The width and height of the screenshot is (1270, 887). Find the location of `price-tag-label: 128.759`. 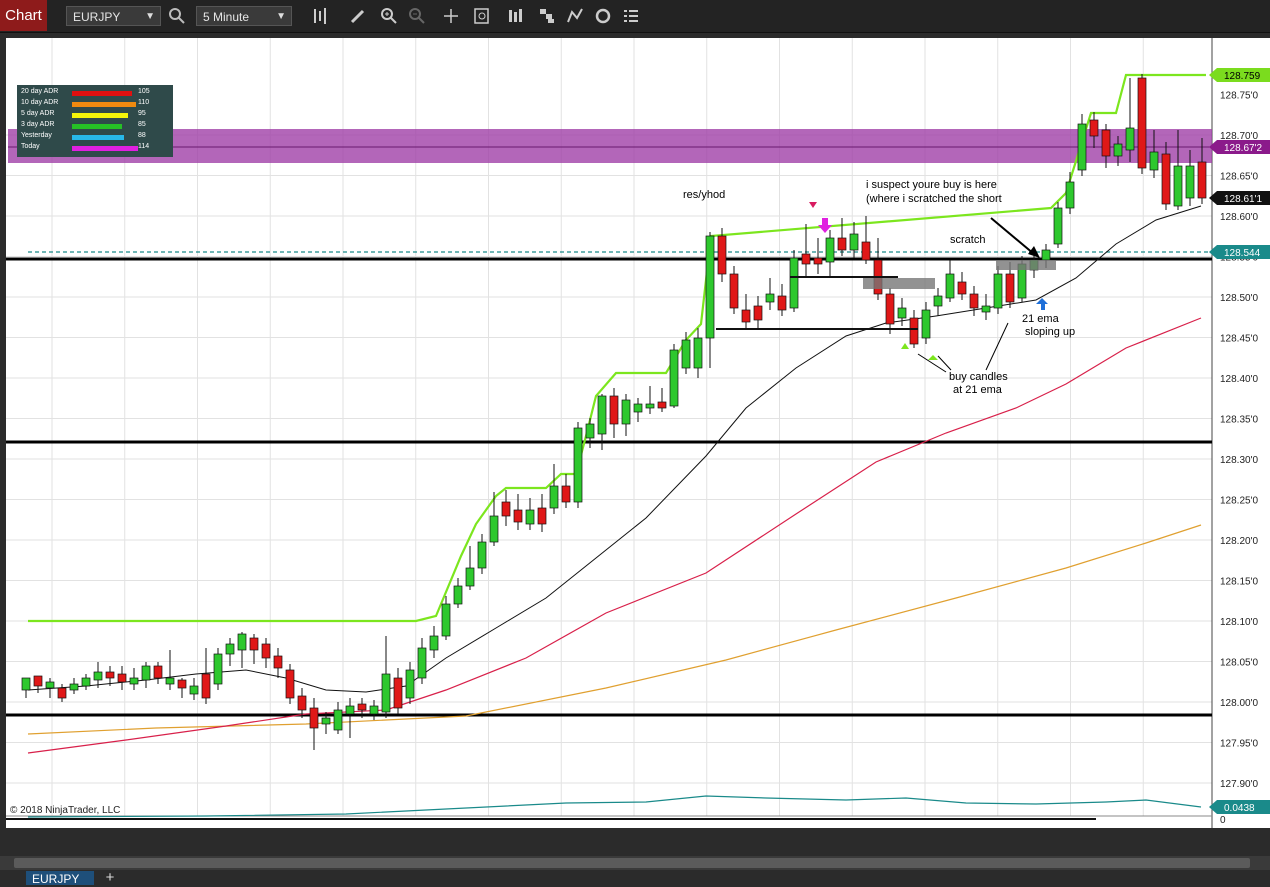

price-tag-label: 128.759 is located at coordinates (1242, 76).